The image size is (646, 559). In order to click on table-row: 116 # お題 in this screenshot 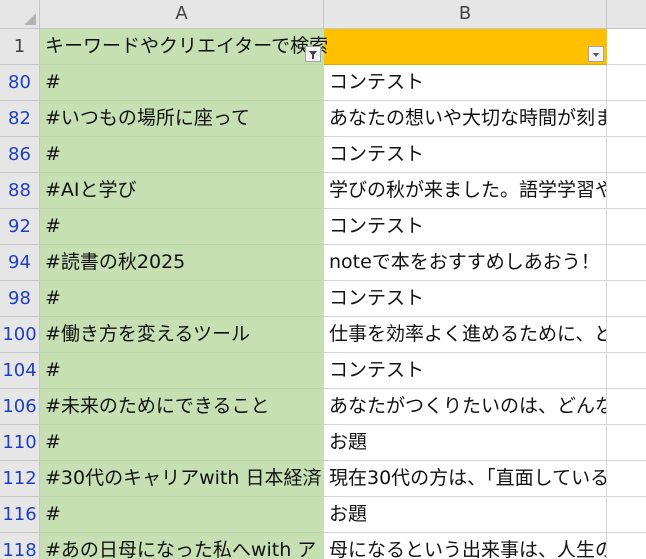, I will do `click(323, 515)`.